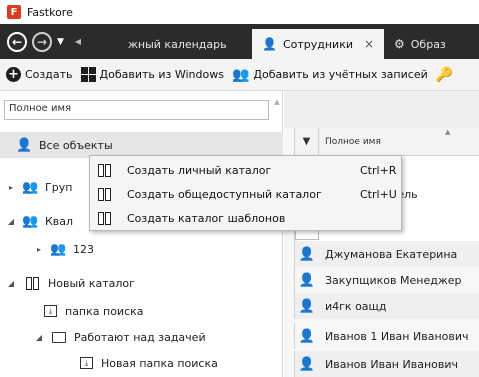  I want to click on column-header-full-name: ▼ Полное имя ▲, so click(386, 141).